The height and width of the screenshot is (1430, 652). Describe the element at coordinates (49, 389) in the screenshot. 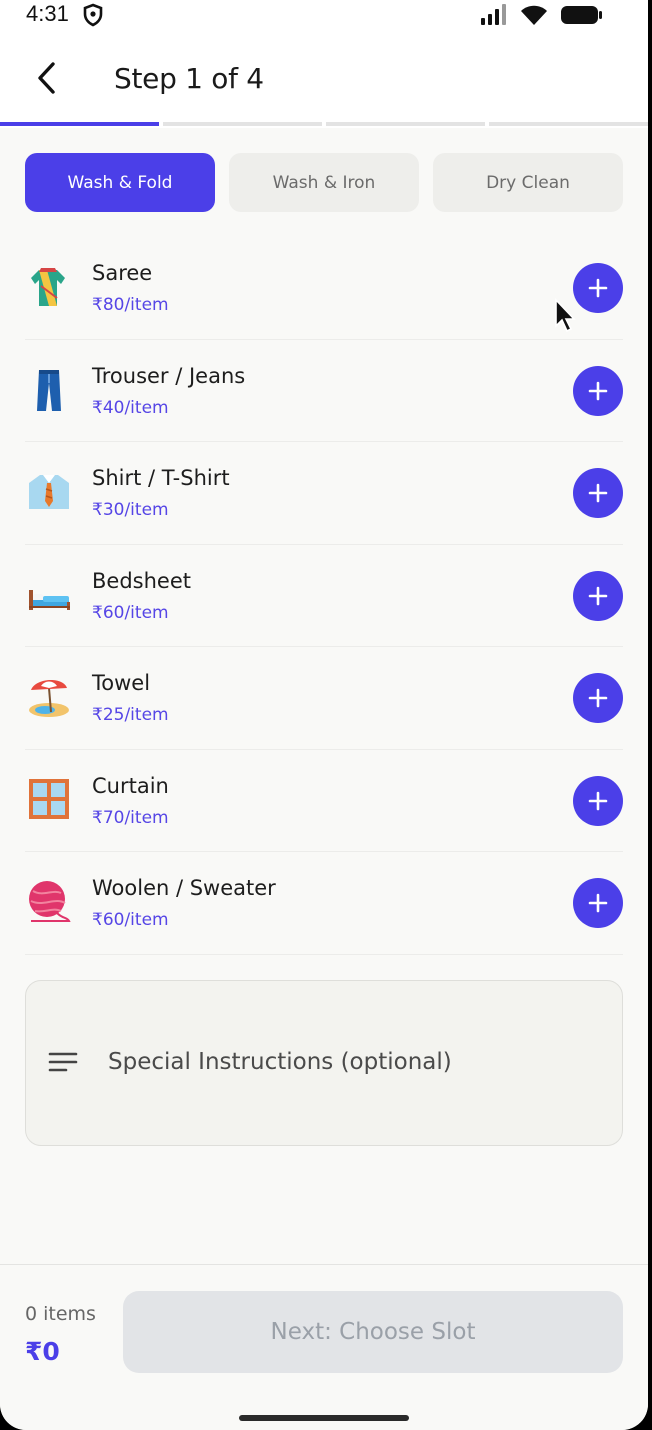

I see `jeans-icon` at that location.